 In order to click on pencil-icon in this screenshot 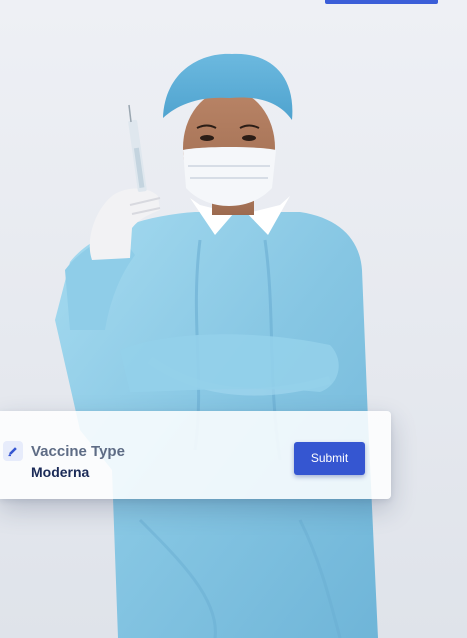, I will do `click(13, 451)`.